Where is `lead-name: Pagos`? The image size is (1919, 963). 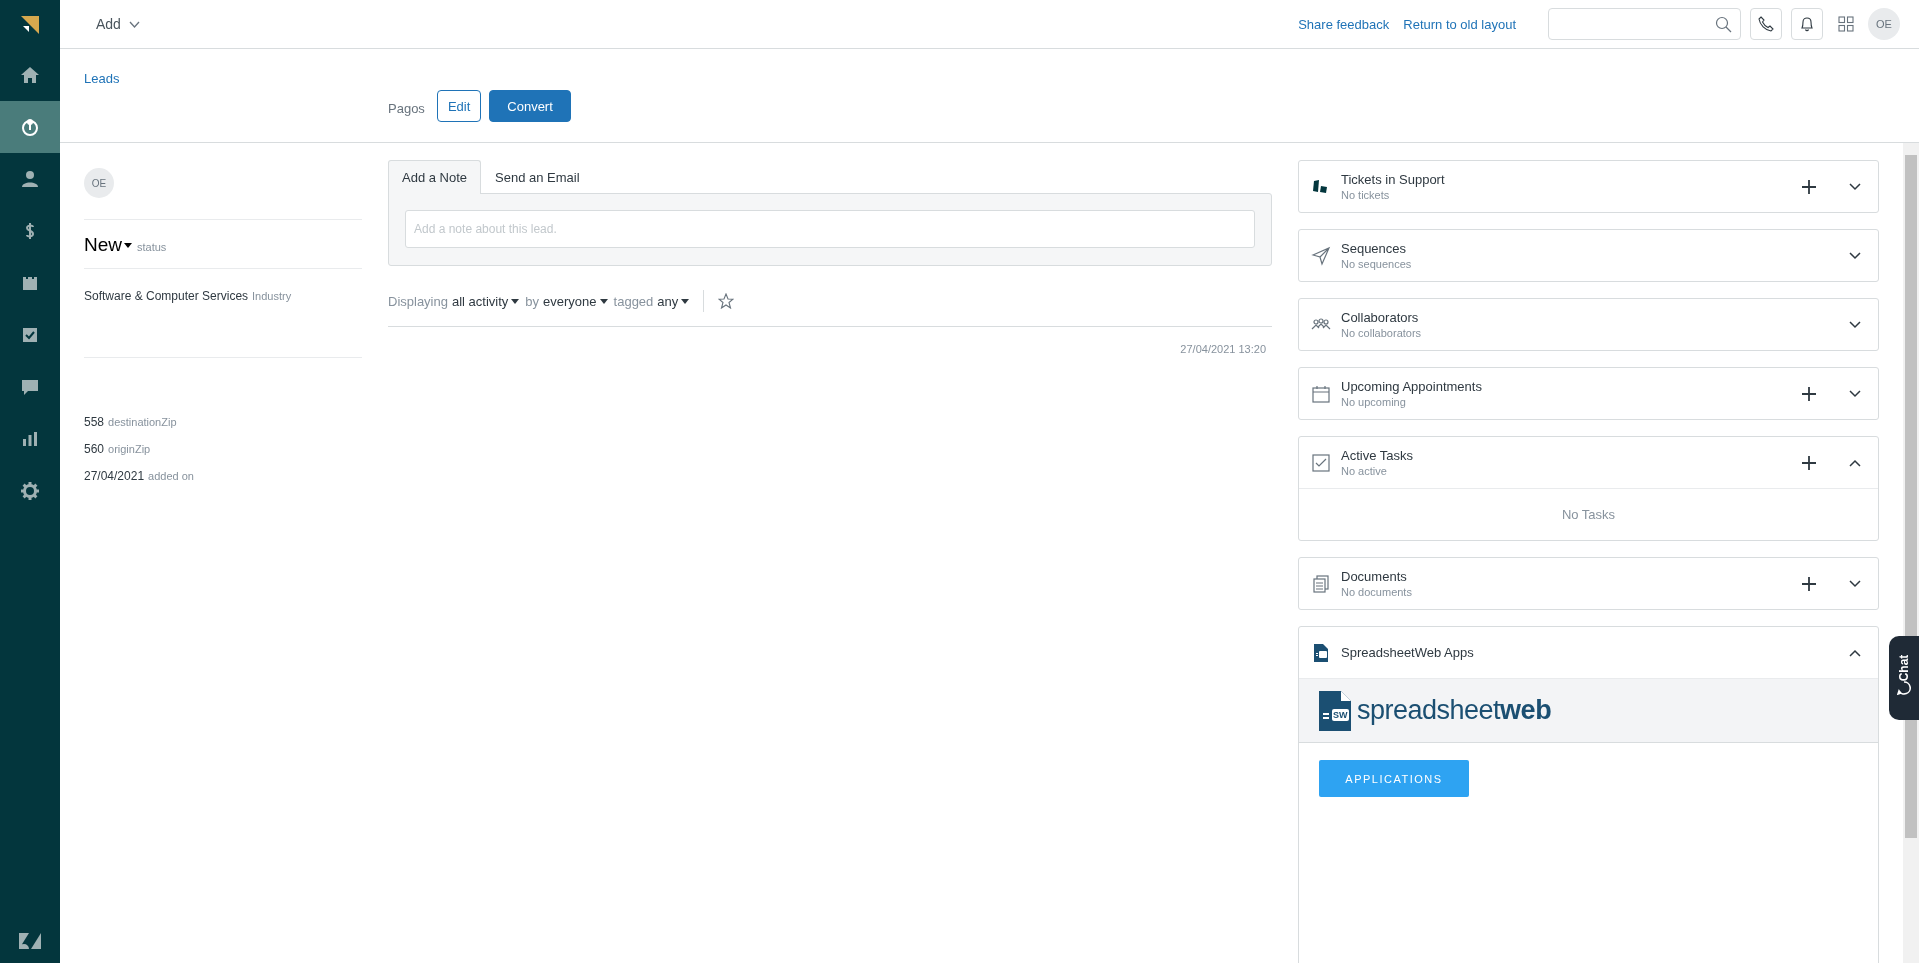
lead-name: Pagos is located at coordinates (406, 108).